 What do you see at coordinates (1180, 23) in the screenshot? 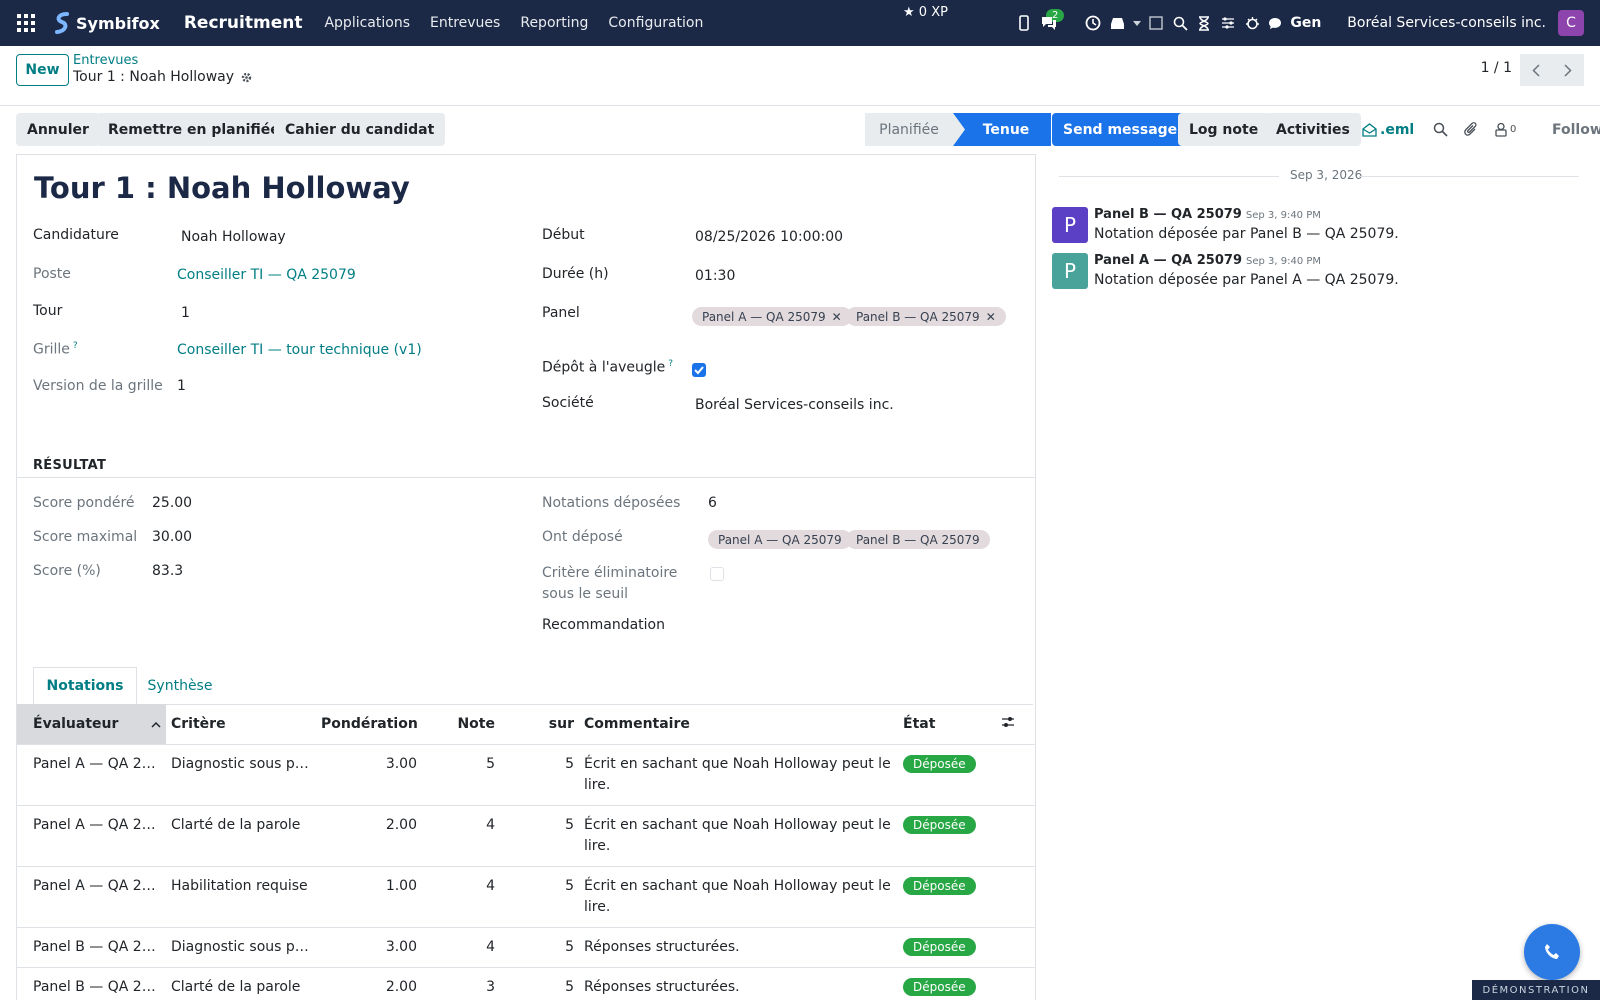
I see `search-icon` at bounding box center [1180, 23].